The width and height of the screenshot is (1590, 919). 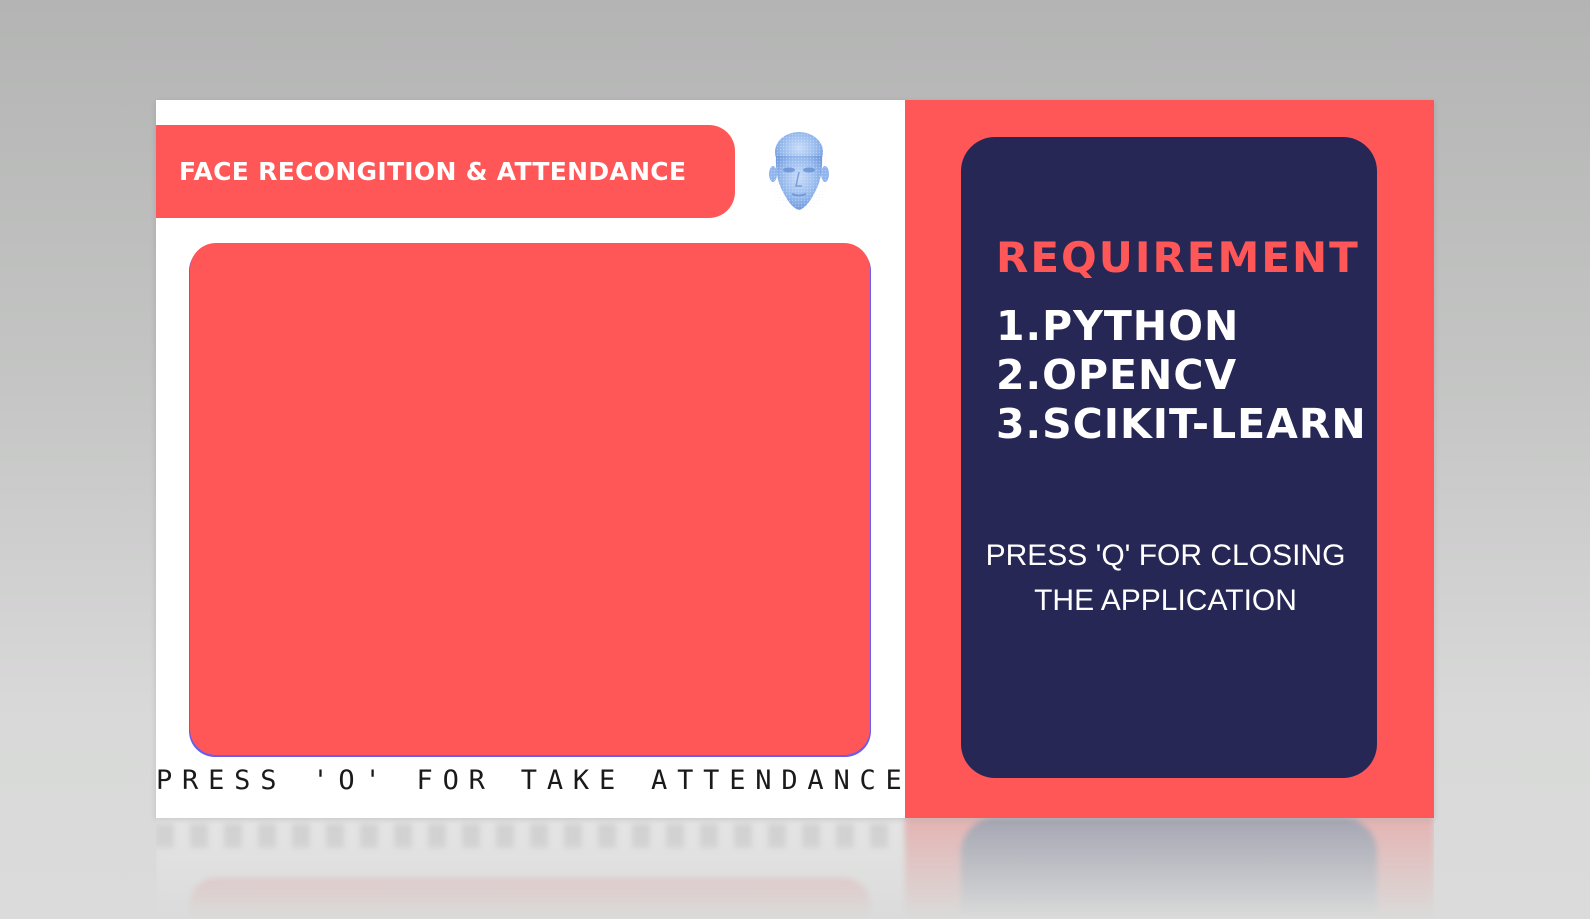 I want to click on requirement-item-scikit-learn: 3.SCIKIT-LEARN, so click(x=1181, y=424).